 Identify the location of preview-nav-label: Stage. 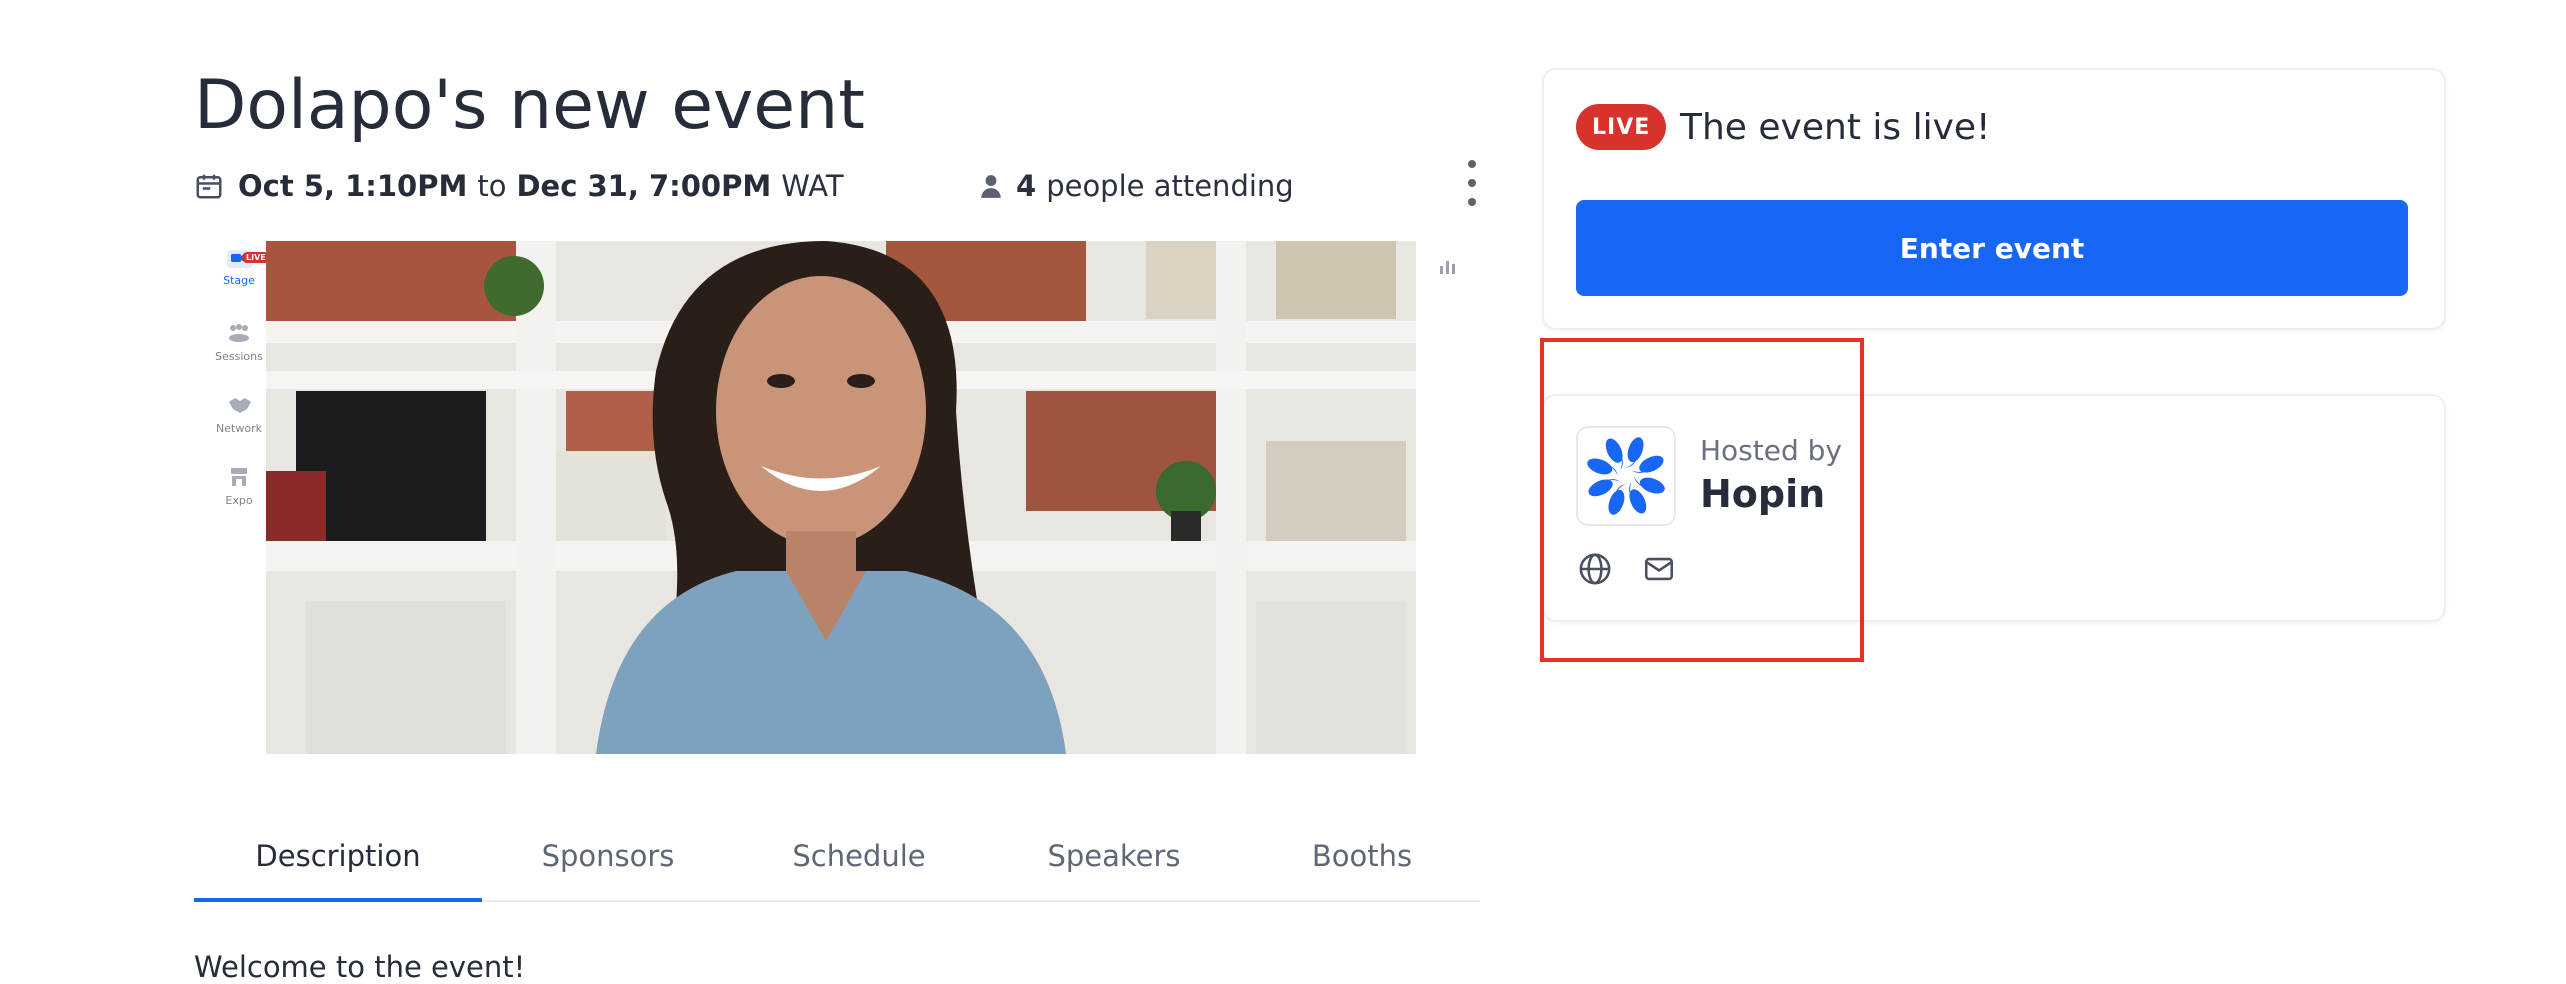
(239, 280).